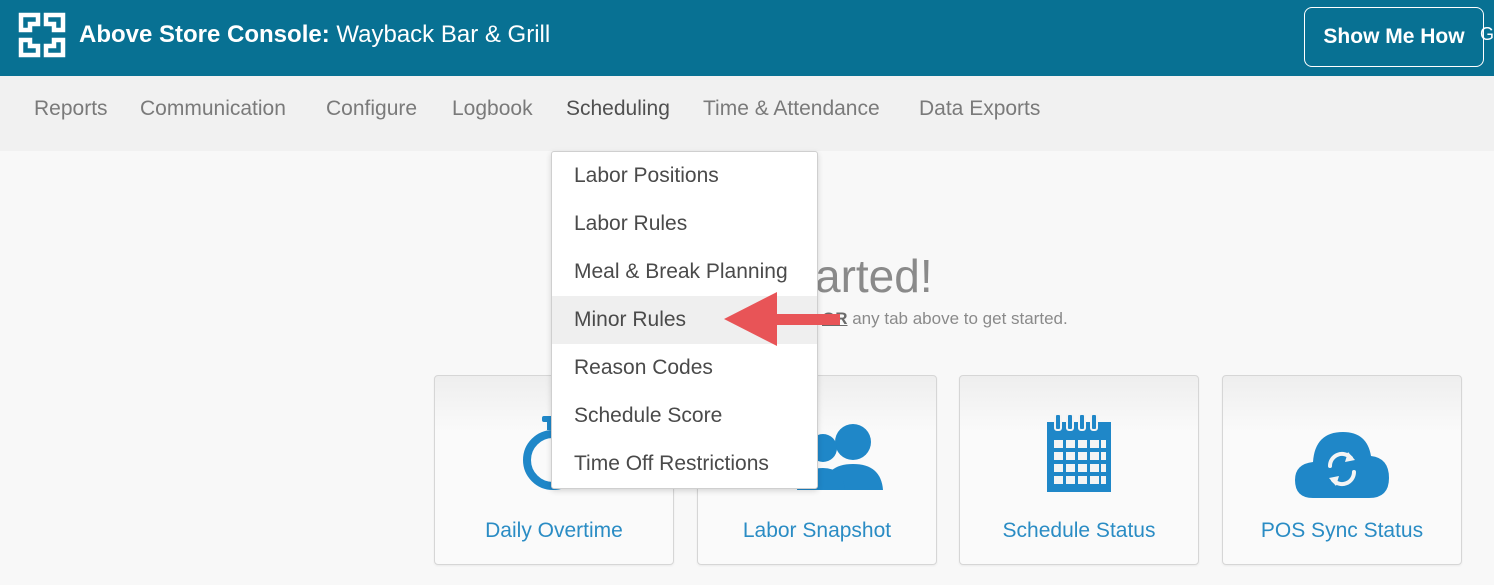 This screenshot has width=1494, height=585. What do you see at coordinates (618, 109) in the screenshot?
I see `nav-scheduling: Scheduling` at bounding box center [618, 109].